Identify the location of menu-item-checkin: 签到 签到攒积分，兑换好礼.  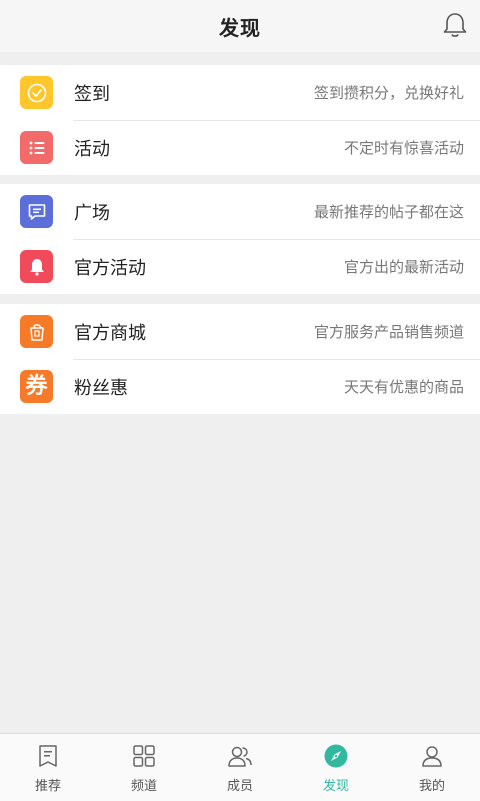
(240, 92).